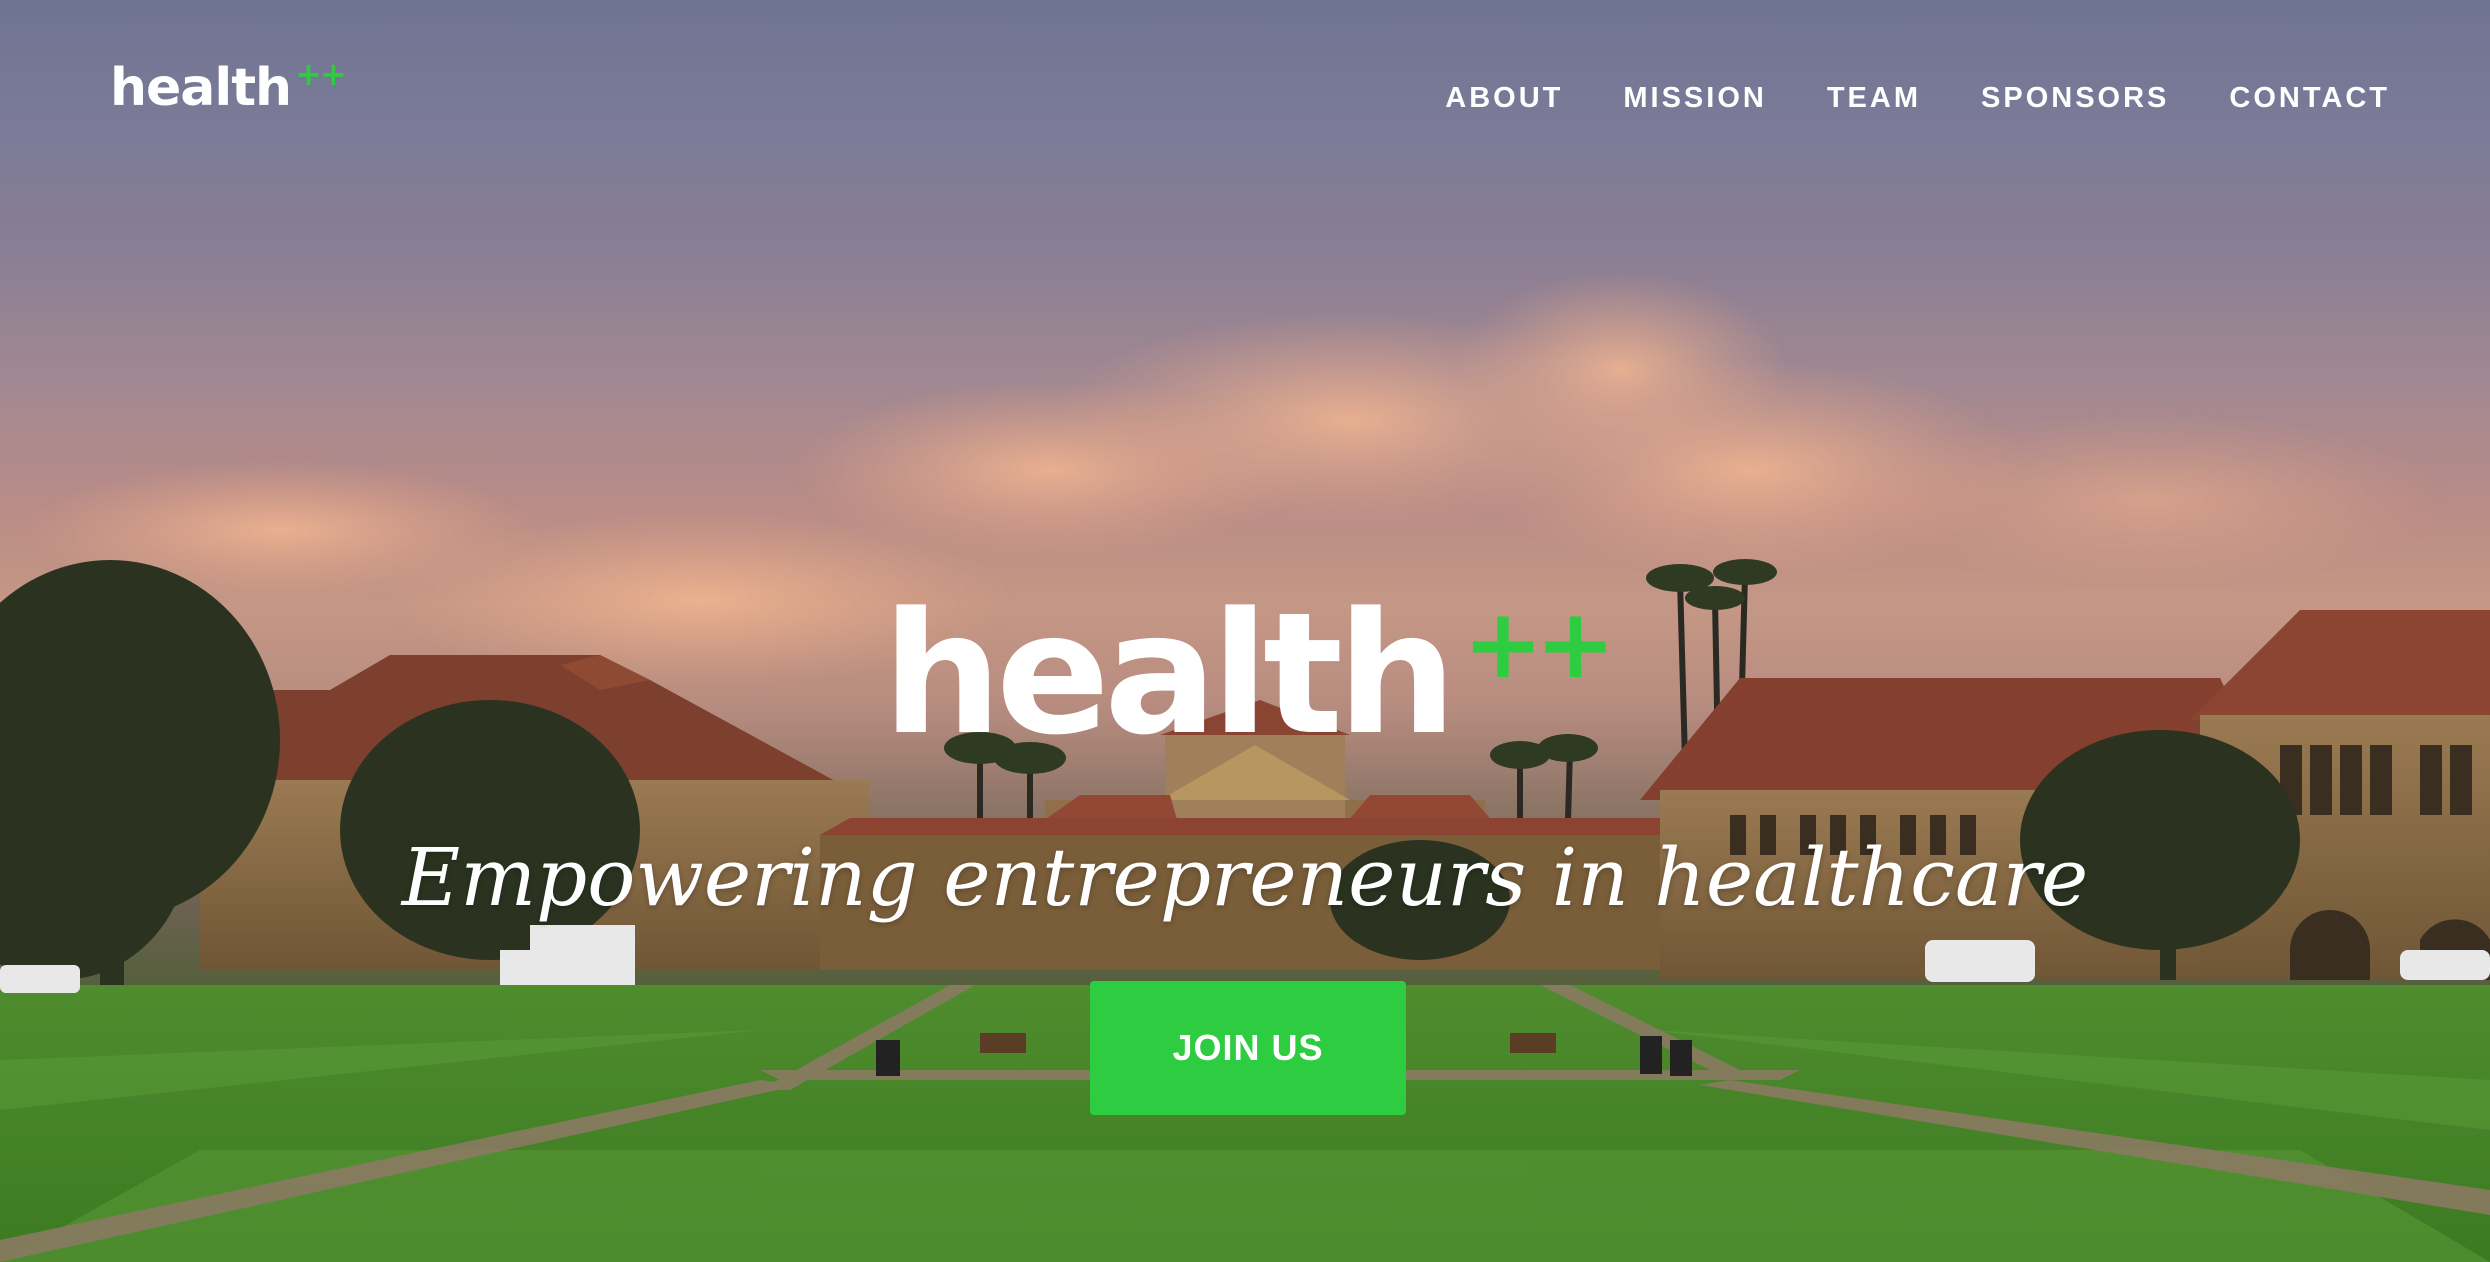  I want to click on nav-link-about: ABOUT, so click(1504, 98).